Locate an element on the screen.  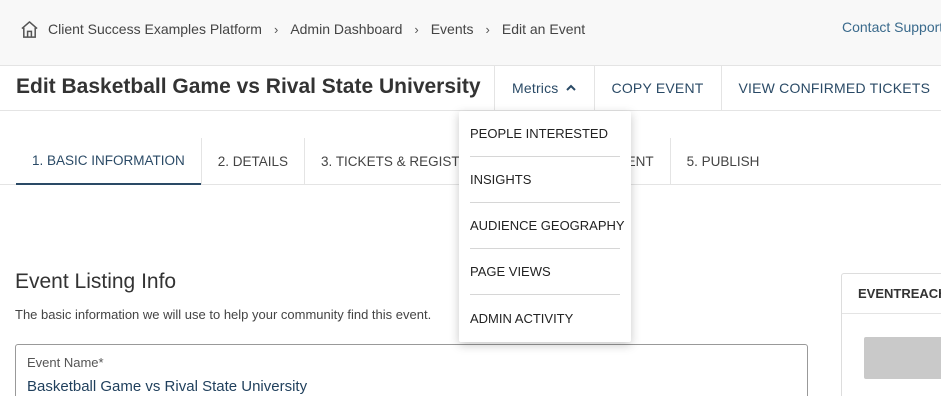
copy-event-button: COPY EVENT is located at coordinates (657, 88).